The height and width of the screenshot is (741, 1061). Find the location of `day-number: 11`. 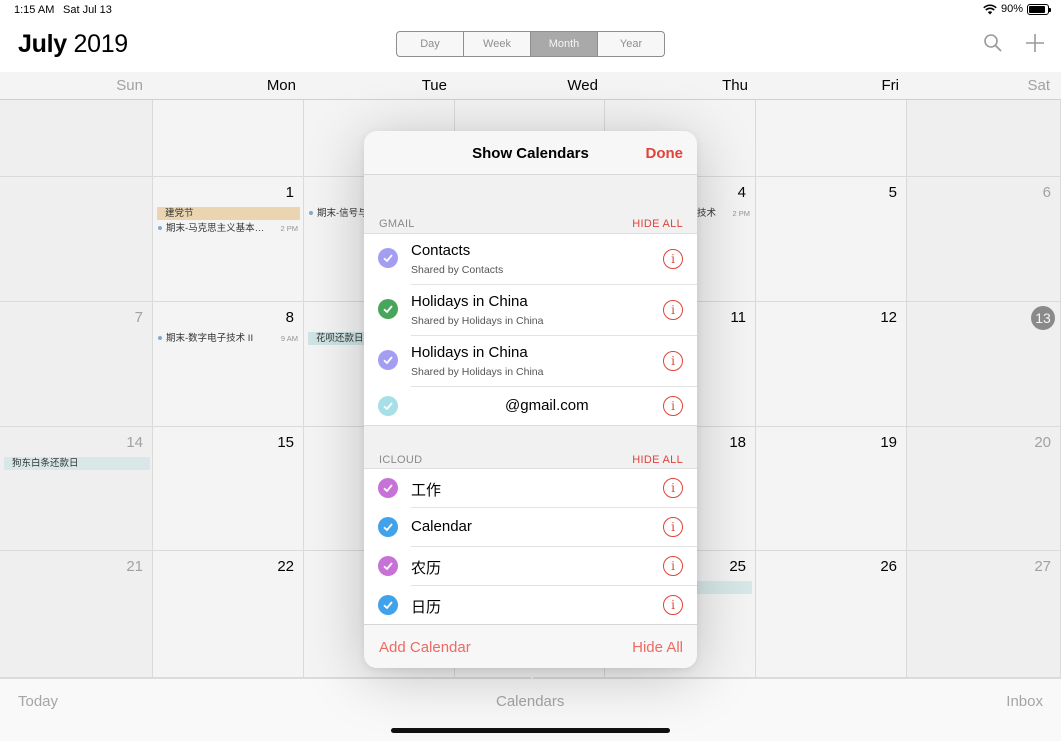

day-number: 11 is located at coordinates (738, 317).